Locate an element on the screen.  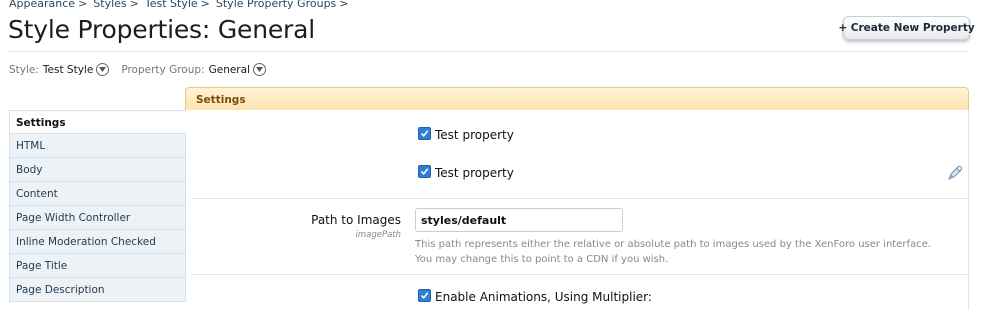
breadcrumb-appearance: Appearance is located at coordinates (42, 5).